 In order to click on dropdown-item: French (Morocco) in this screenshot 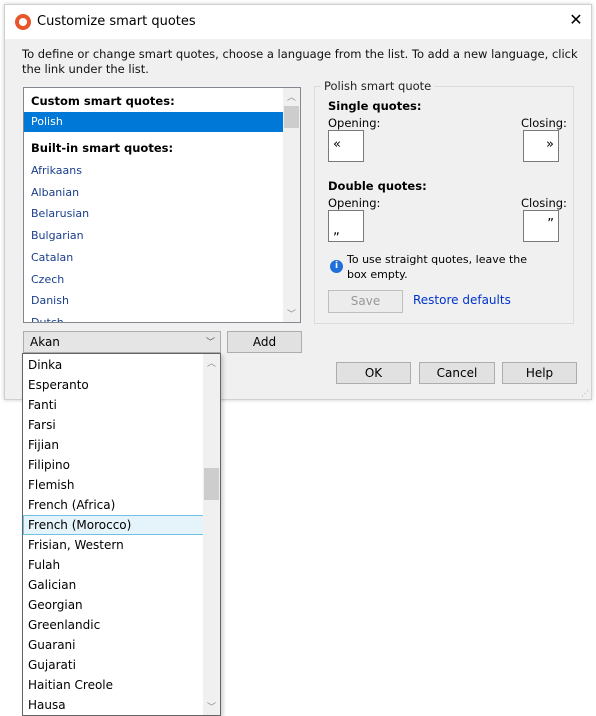, I will do `click(113, 525)`.